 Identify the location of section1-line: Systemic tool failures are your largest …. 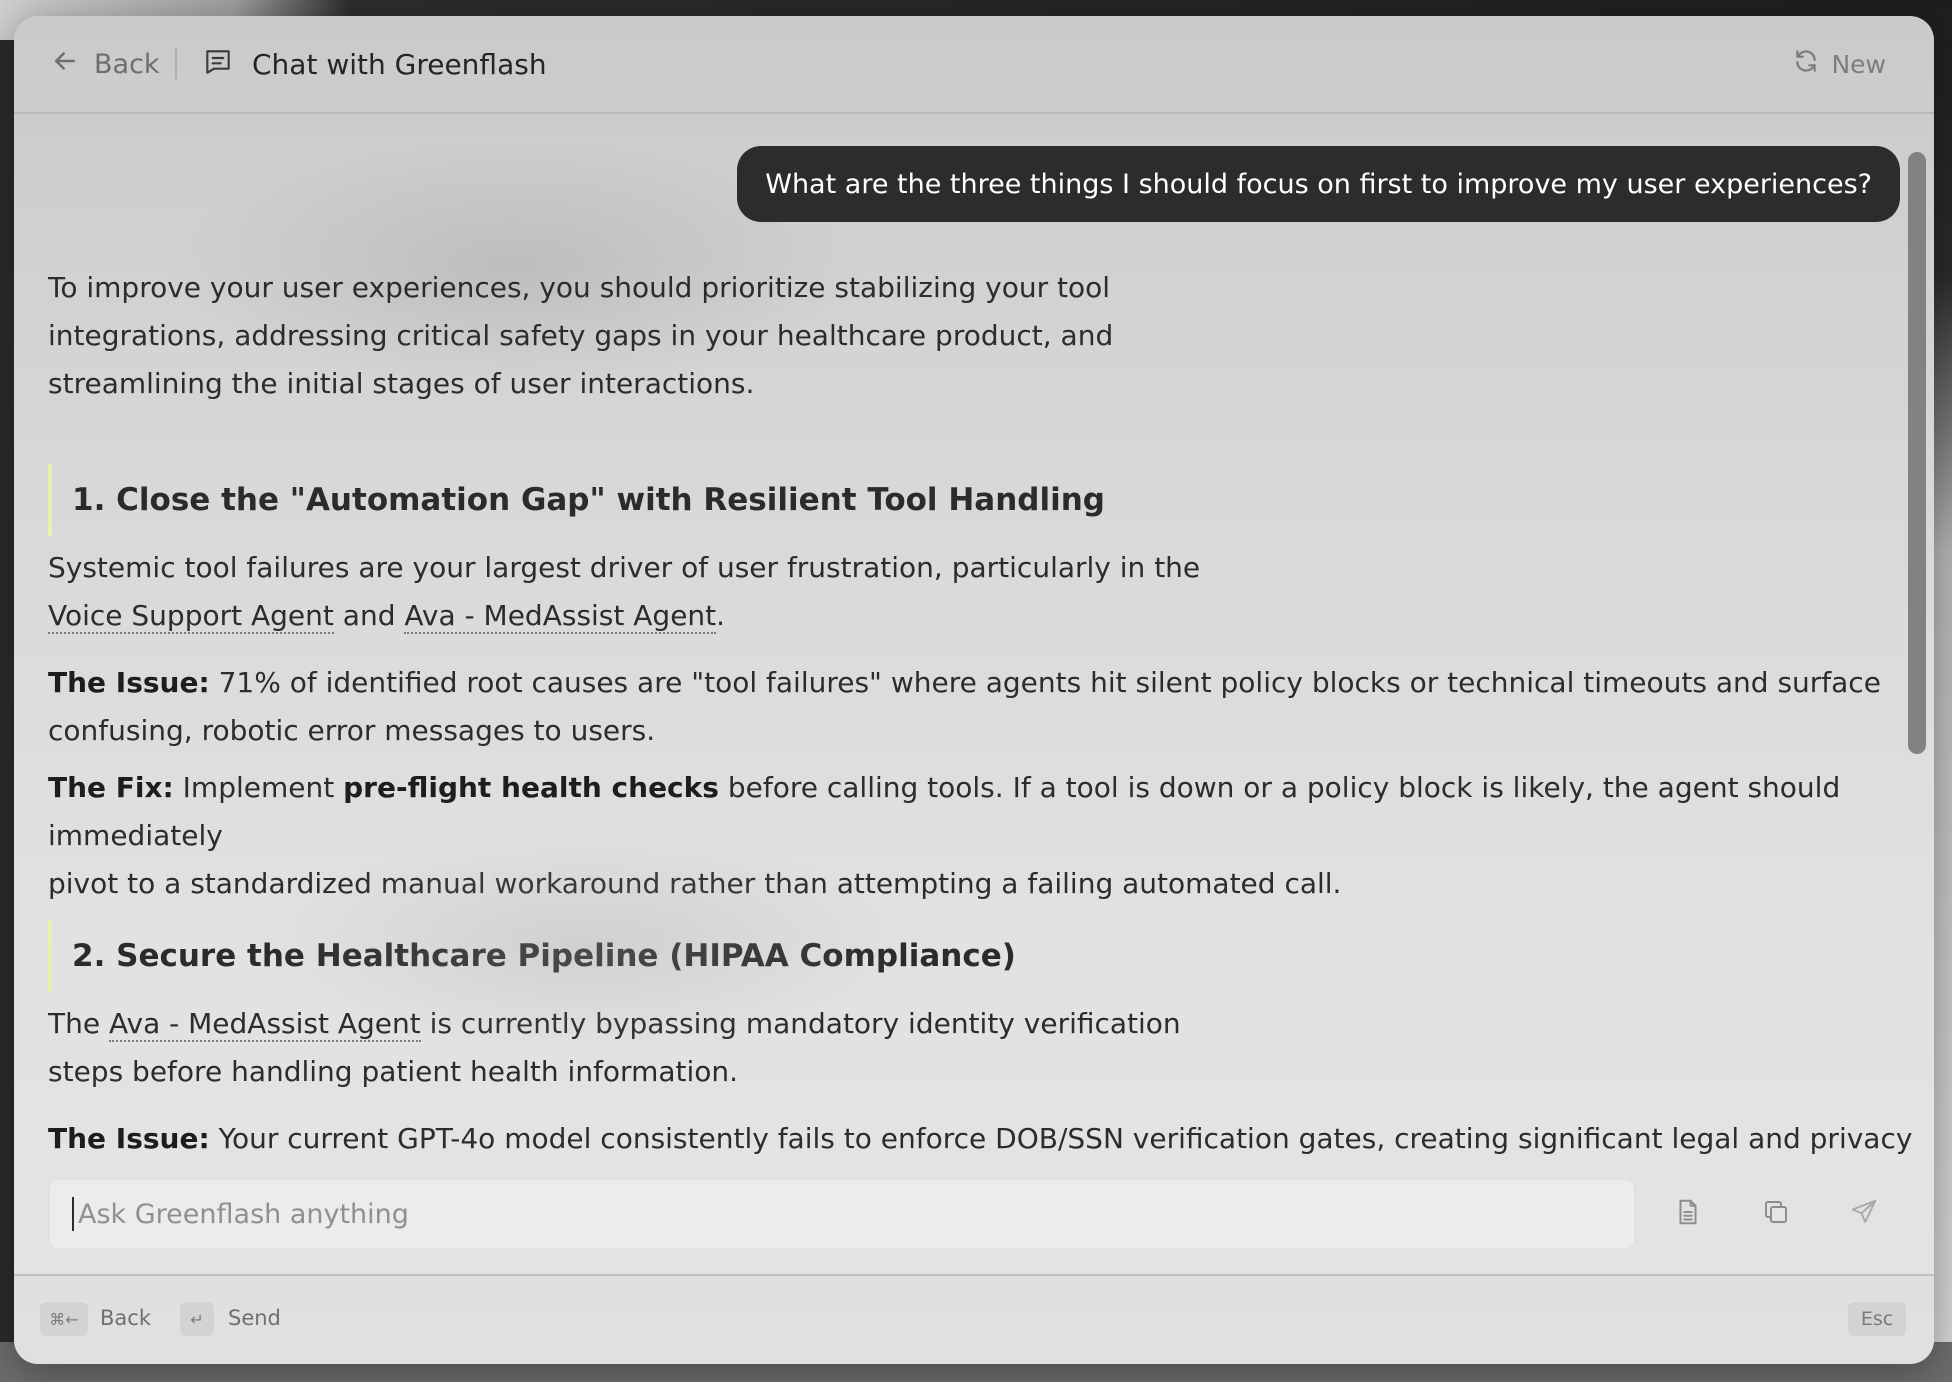
(624, 567).